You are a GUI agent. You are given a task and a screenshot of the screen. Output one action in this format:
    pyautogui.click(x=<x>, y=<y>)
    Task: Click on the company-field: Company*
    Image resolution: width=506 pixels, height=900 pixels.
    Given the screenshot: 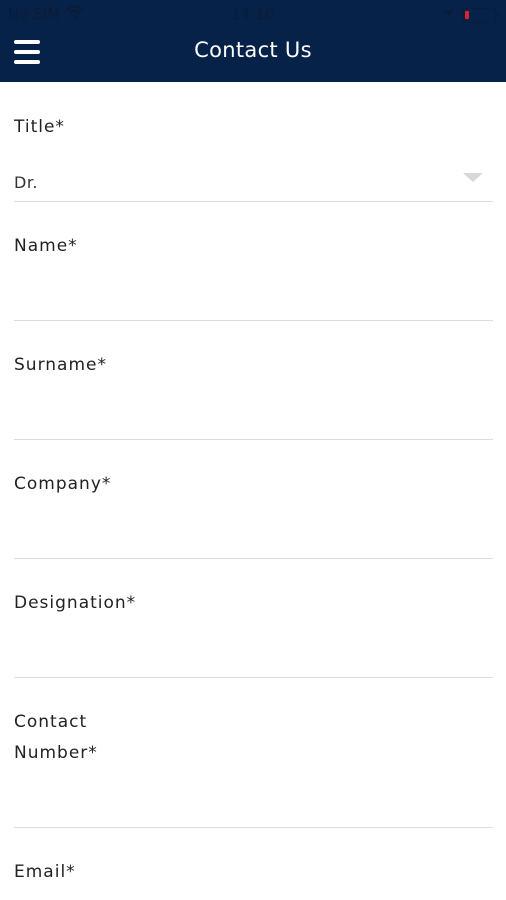 What is the action you would take?
    pyautogui.click(x=253, y=499)
    